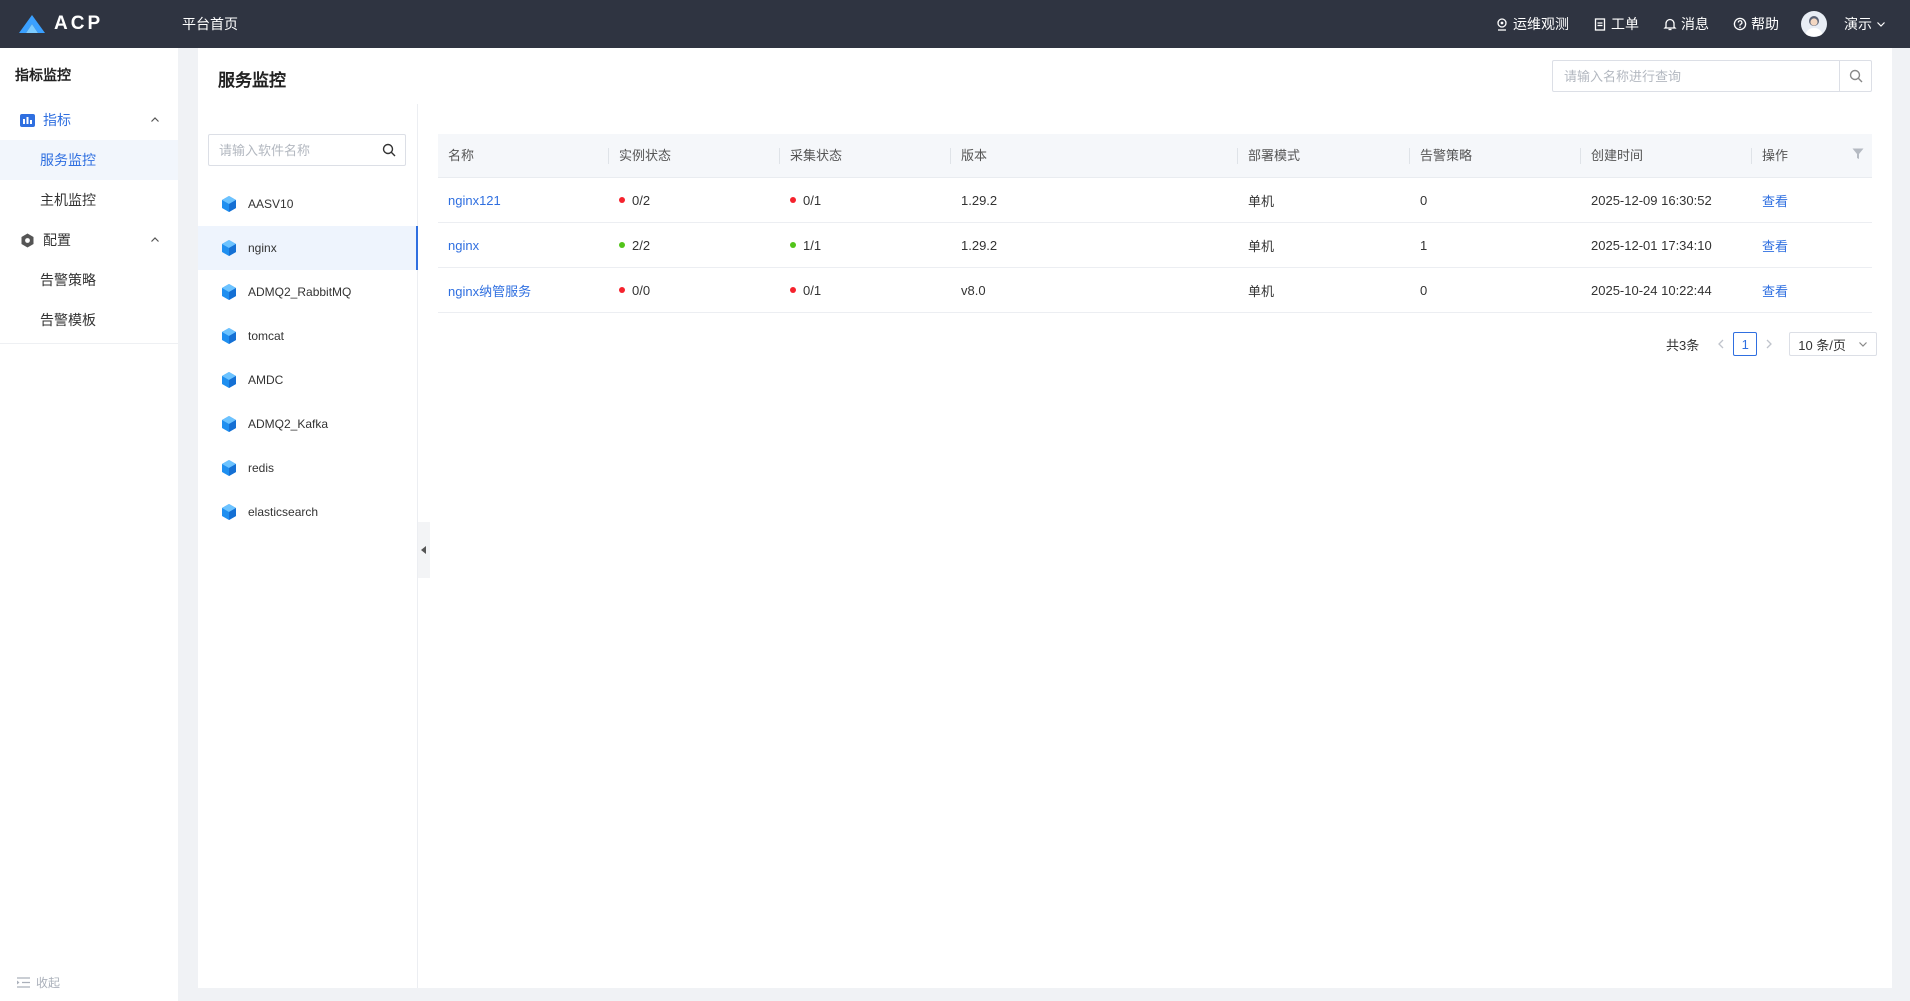  Describe the element at coordinates (1745, 344) in the screenshot. I see `page-number-button: 1` at that location.